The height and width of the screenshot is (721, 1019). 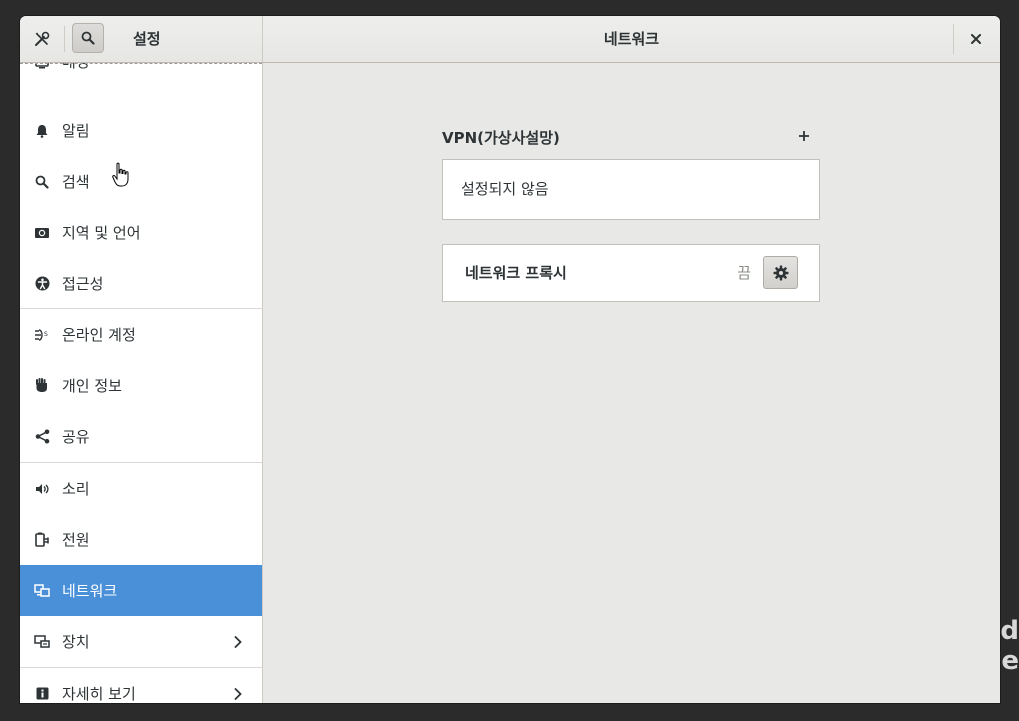 What do you see at coordinates (631, 39) in the screenshot?
I see `page-title: 네트워크` at bounding box center [631, 39].